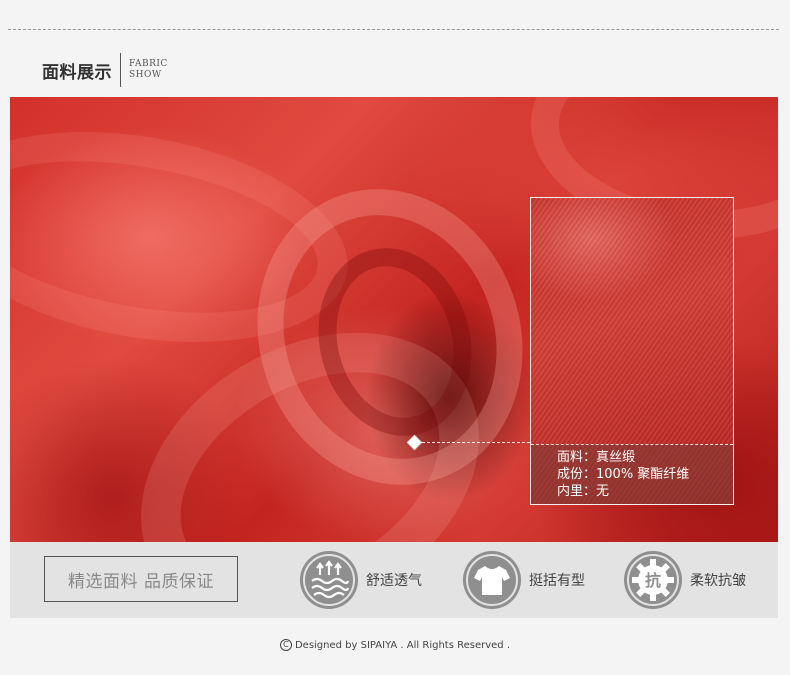  I want to click on fabric-fold, so click(395, 342).